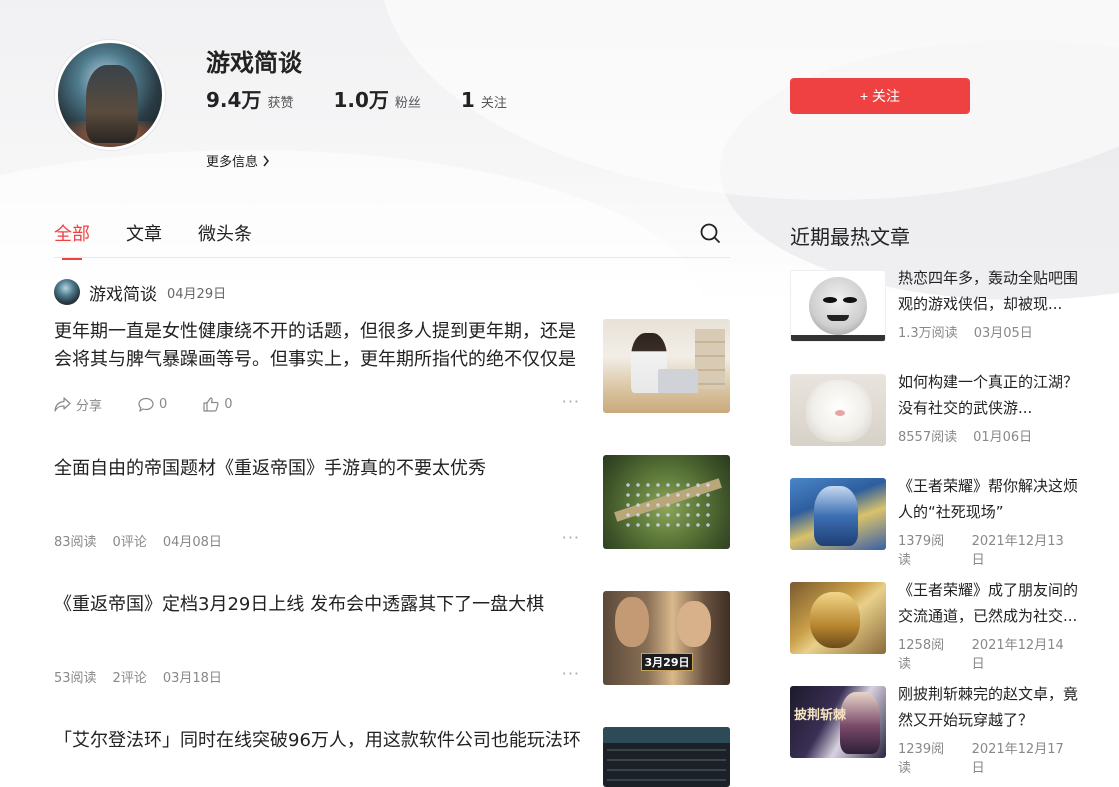 The width and height of the screenshot is (1119, 787). I want to click on post-actions: 分享 0 0, so click(161, 404).